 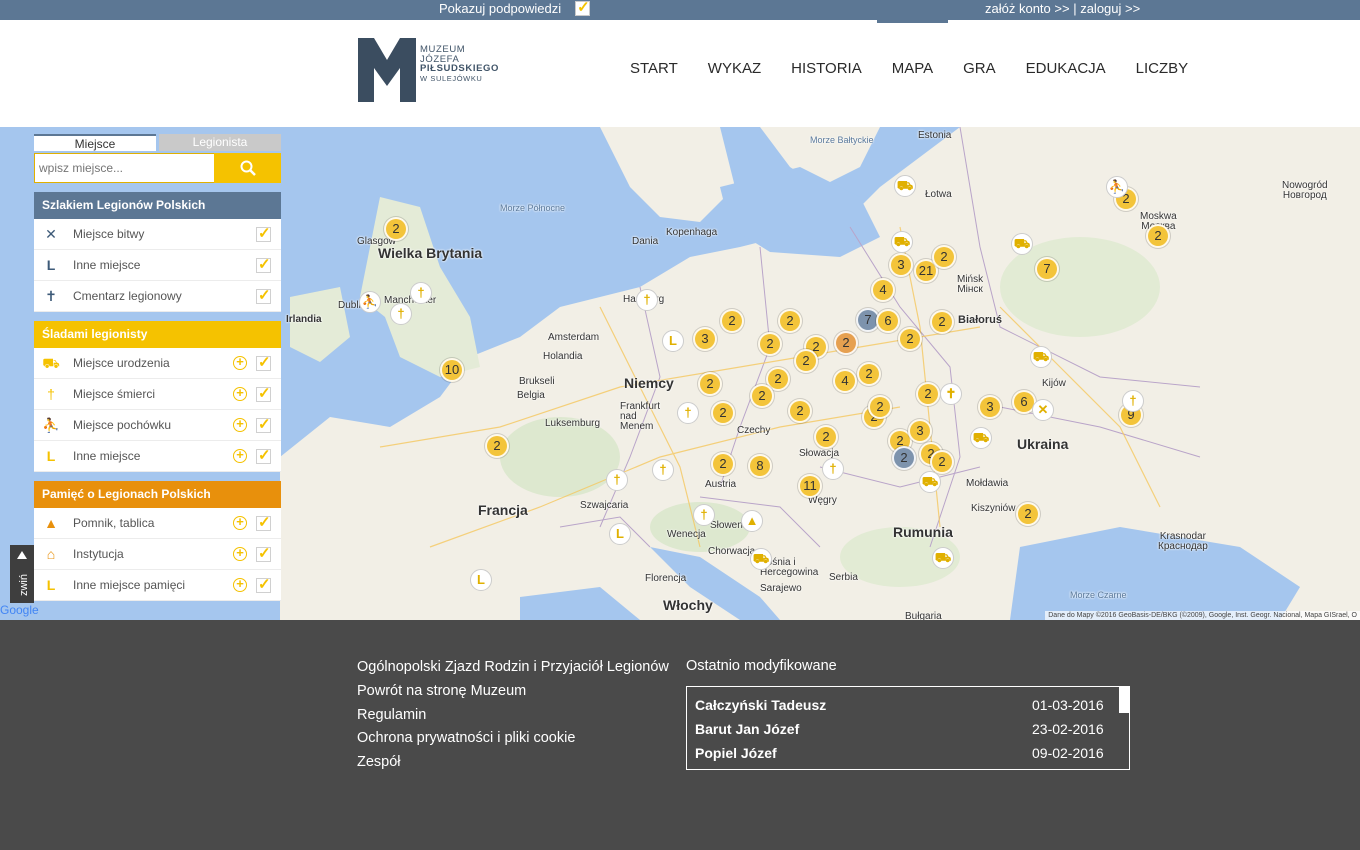 I want to click on nav-gra: GRA, so click(x=979, y=73).